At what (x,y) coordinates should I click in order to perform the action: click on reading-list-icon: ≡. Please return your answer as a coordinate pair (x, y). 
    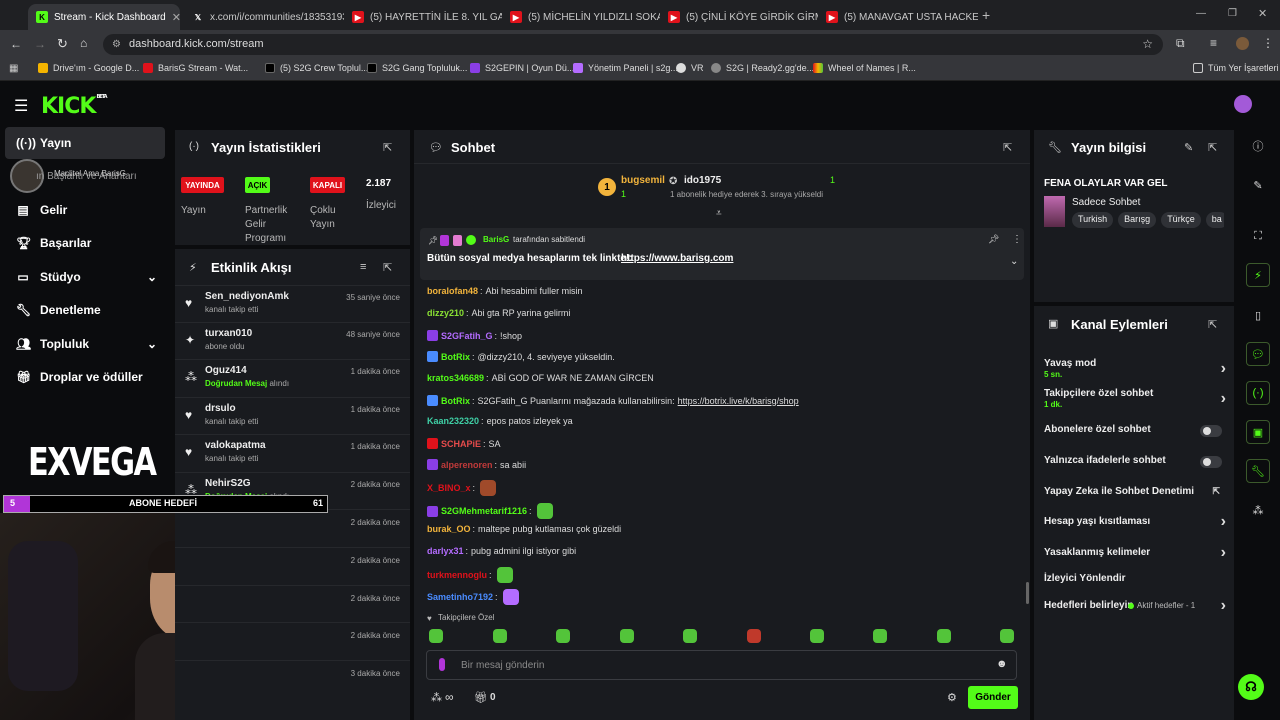
    Looking at the image, I should click on (1213, 43).